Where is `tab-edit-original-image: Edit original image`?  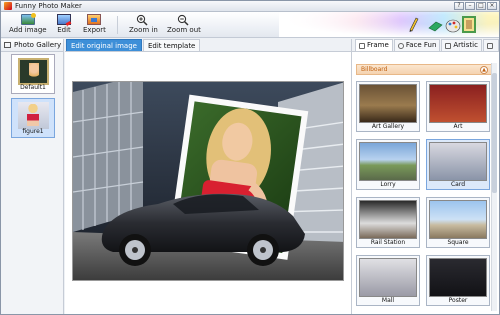 tab-edit-original-image: Edit original image is located at coordinates (104, 45).